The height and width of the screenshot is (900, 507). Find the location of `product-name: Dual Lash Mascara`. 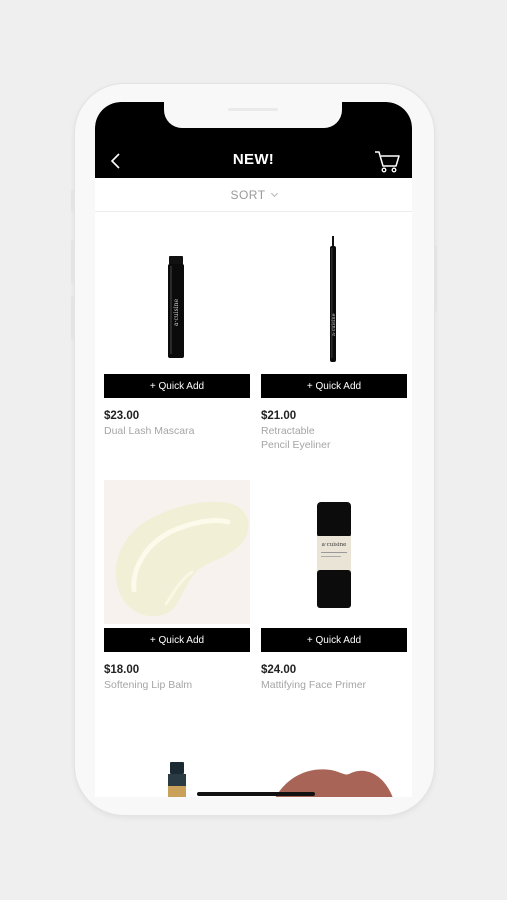

product-name: Dual Lash Mascara is located at coordinates (177, 432).